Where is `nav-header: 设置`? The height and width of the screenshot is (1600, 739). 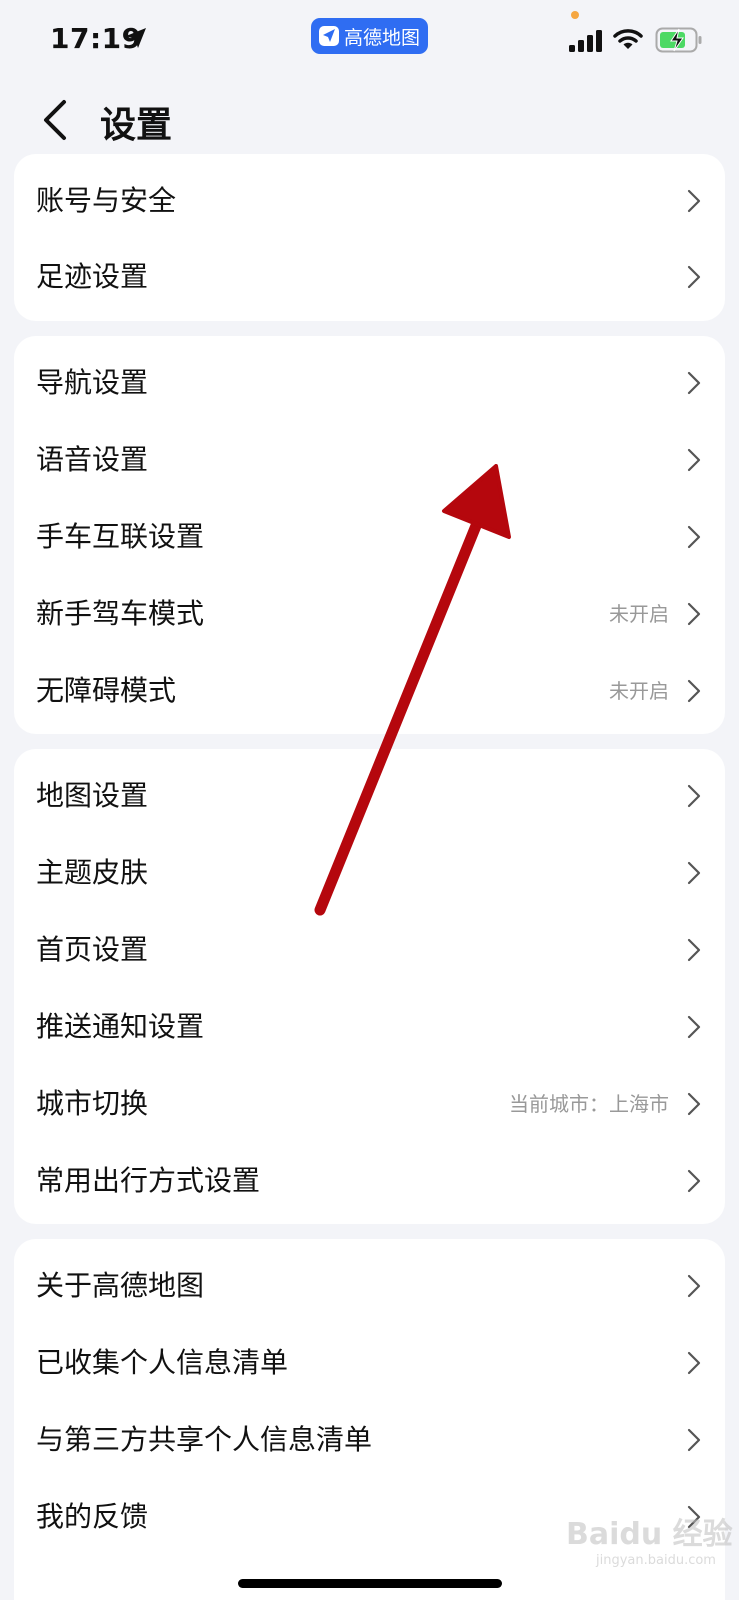 nav-header: 设置 is located at coordinates (369, 119).